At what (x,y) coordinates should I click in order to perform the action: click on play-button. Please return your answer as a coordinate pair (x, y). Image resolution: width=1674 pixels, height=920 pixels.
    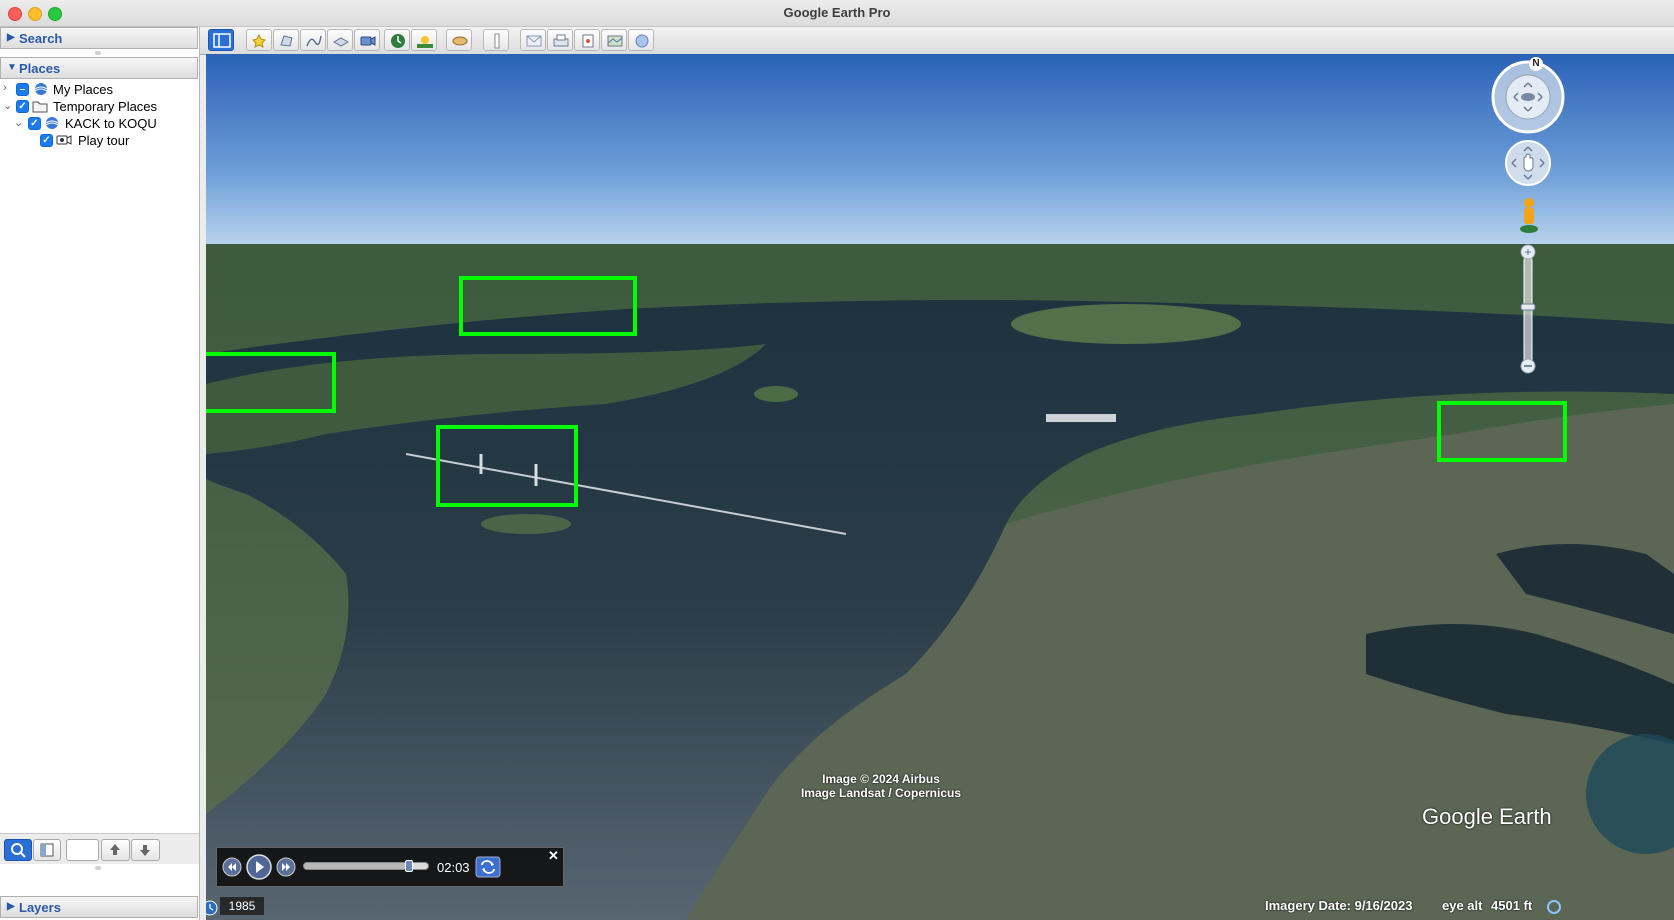
    Looking at the image, I should click on (259, 867).